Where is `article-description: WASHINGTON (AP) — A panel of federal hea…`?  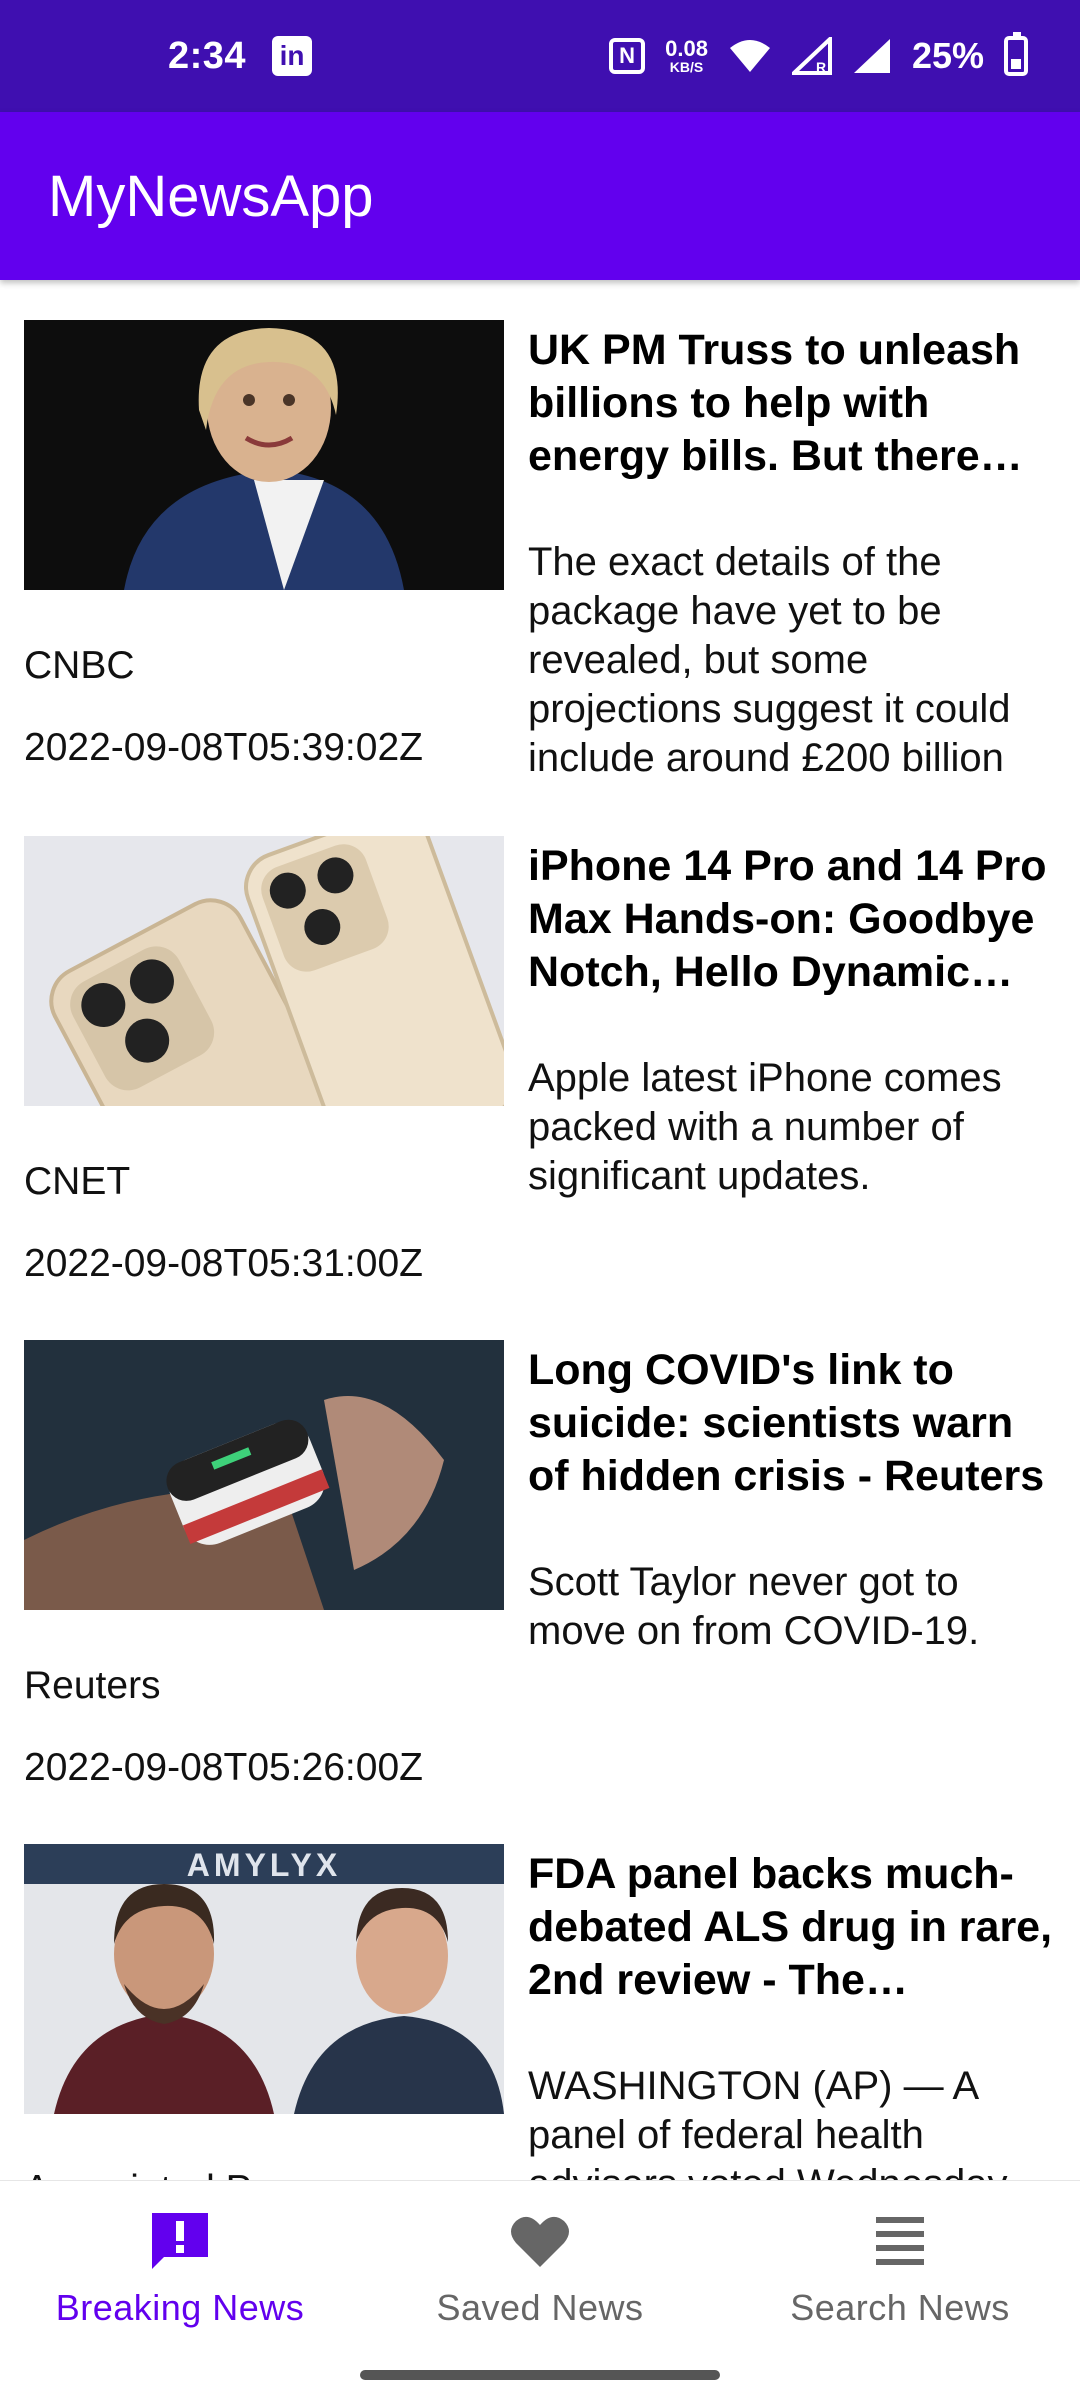
article-description: WASHINGTON (AP) — A panel of federal hea… is located at coordinates (768, 2122).